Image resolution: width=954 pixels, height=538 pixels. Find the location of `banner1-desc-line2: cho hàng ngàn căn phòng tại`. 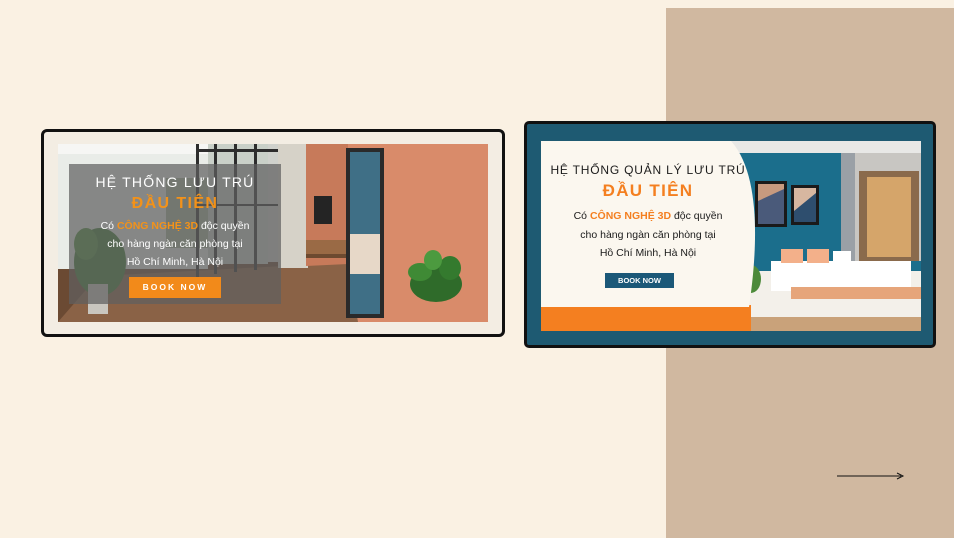

banner1-desc-line2: cho hàng ngàn căn phòng tại is located at coordinates (175, 244).